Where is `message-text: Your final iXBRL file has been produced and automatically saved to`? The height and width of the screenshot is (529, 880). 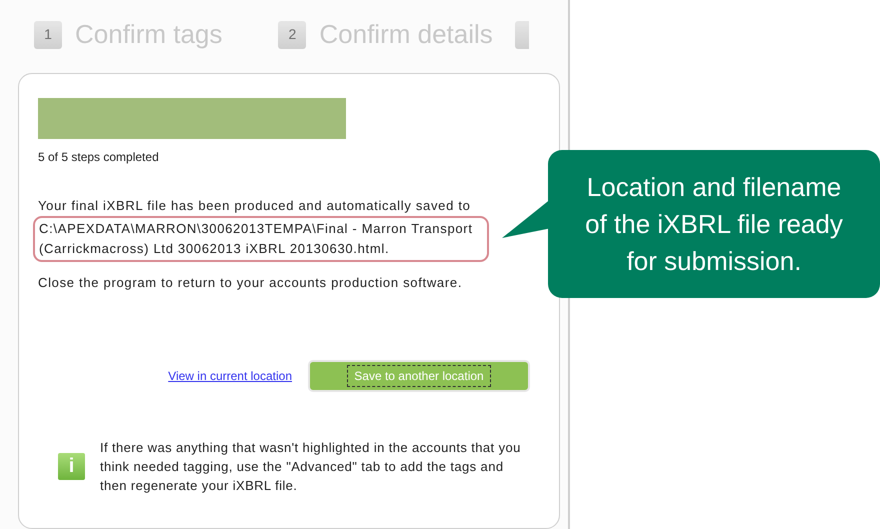
message-text: Your final iXBRL file has been produced and automatically saved to is located at coordinates (255, 205).